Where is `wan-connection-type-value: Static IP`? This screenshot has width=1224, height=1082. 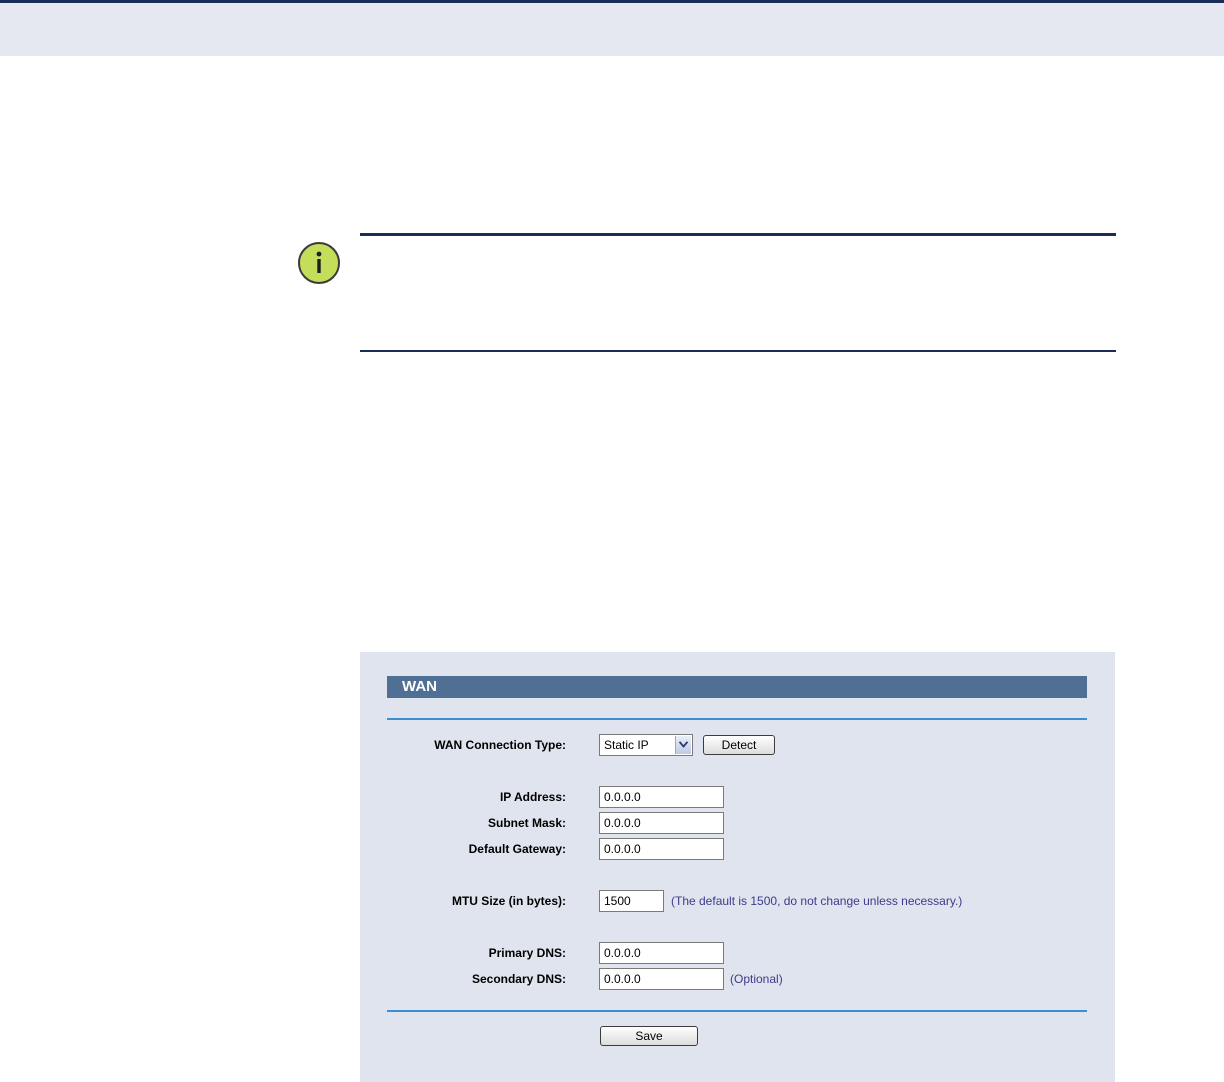
wan-connection-type-value: Static IP is located at coordinates (626, 745).